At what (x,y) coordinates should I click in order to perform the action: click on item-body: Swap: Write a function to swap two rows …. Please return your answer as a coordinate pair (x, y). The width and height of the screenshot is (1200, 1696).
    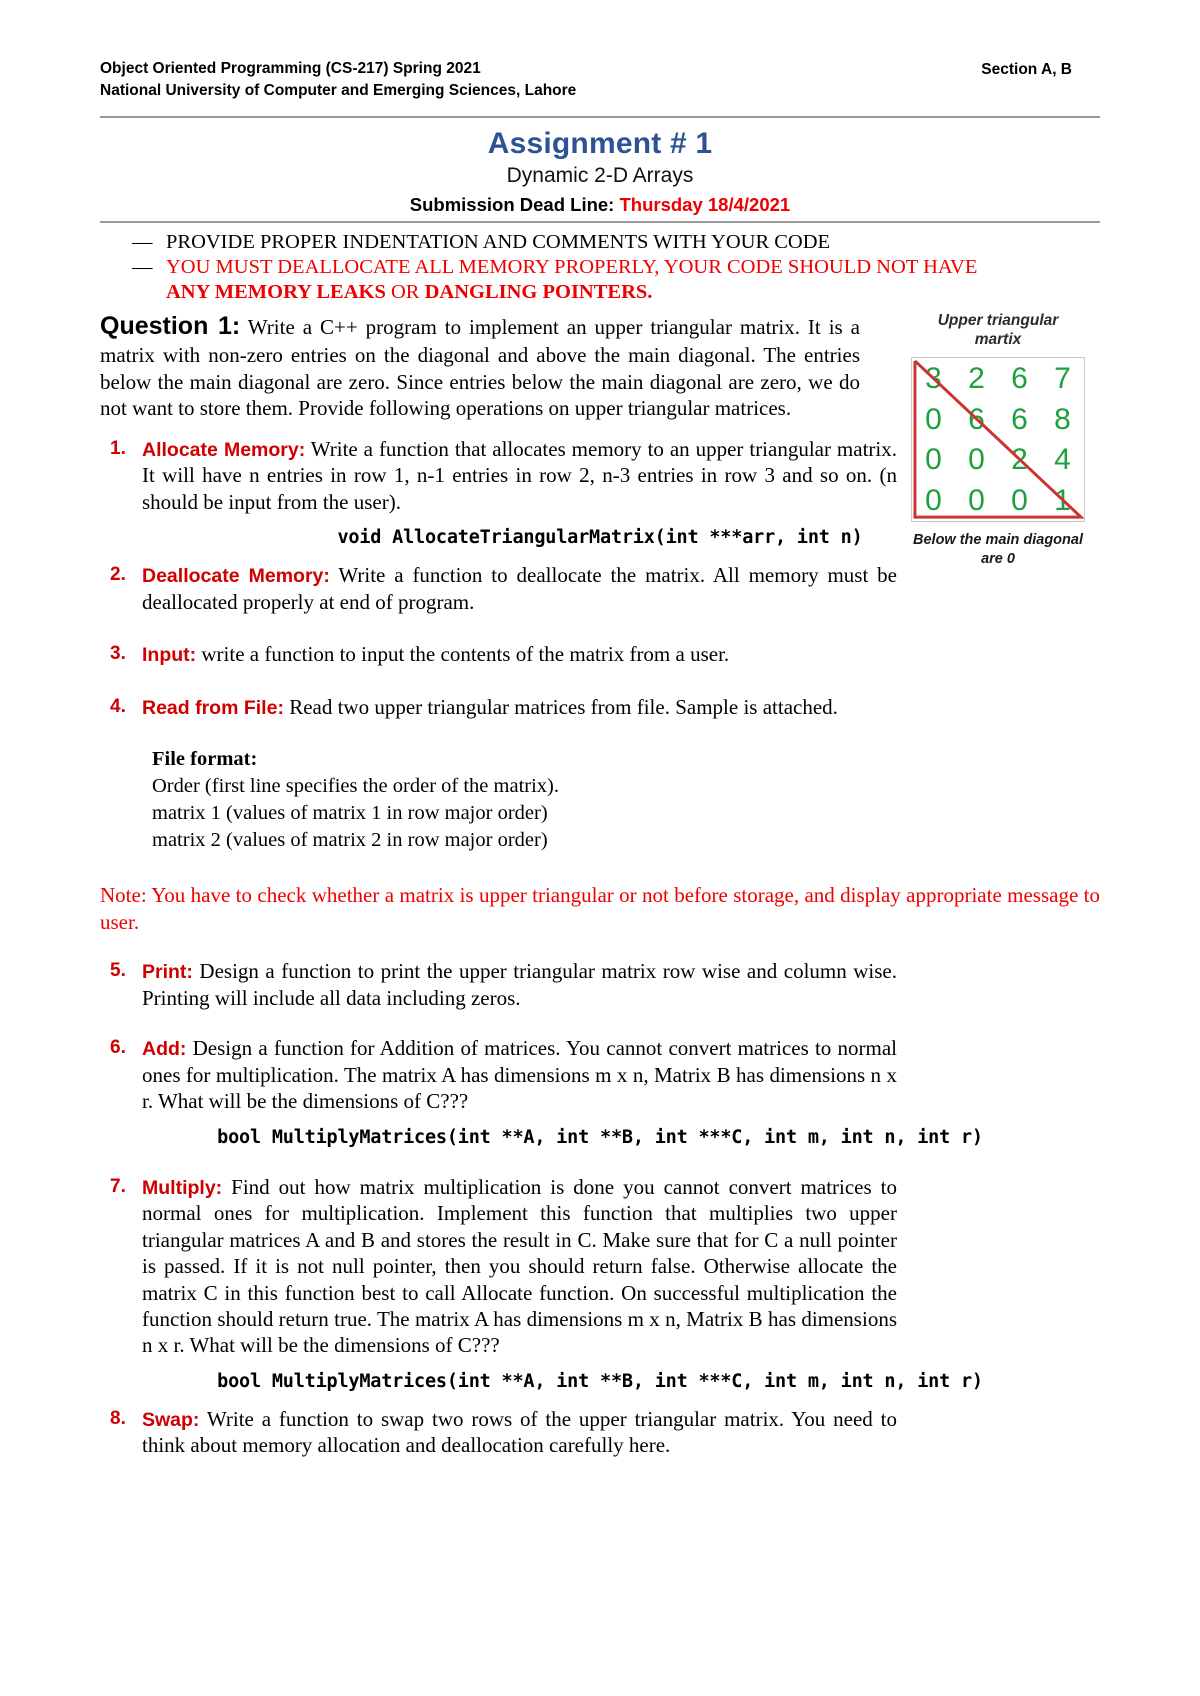
    Looking at the image, I should click on (519, 1432).